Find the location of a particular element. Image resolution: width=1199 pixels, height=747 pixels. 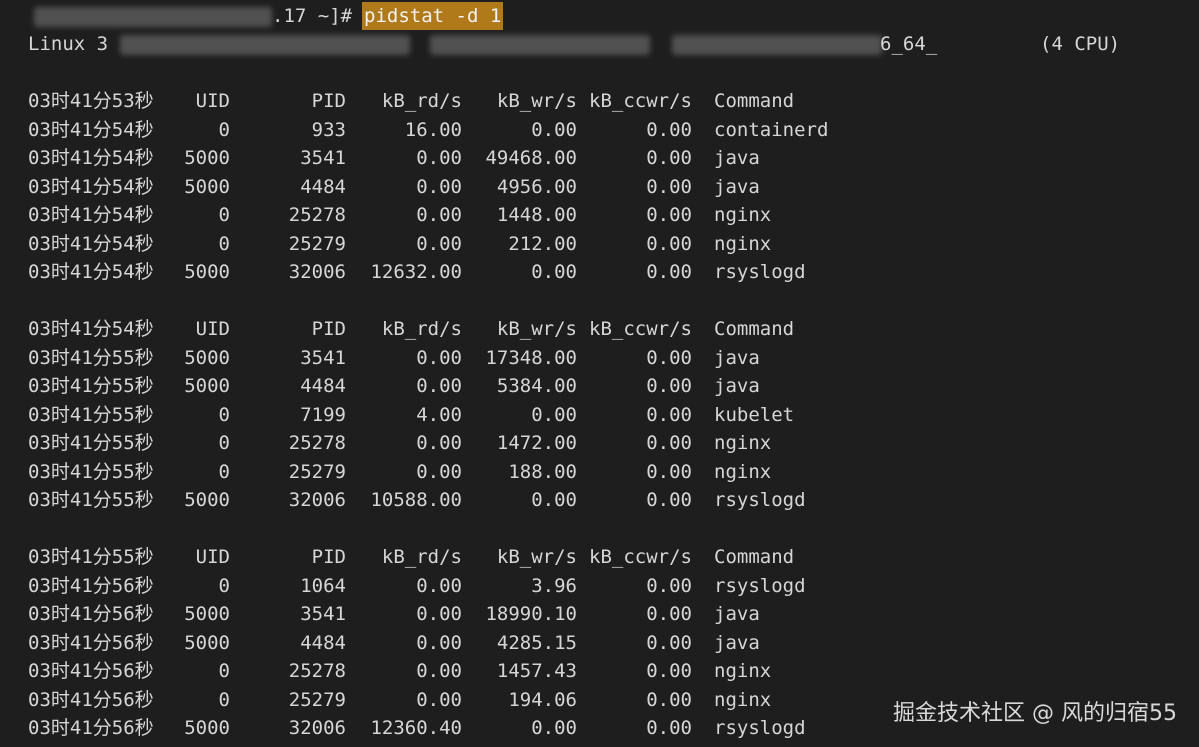

kb-wr-cell: 1472.00 is located at coordinates (536, 443).